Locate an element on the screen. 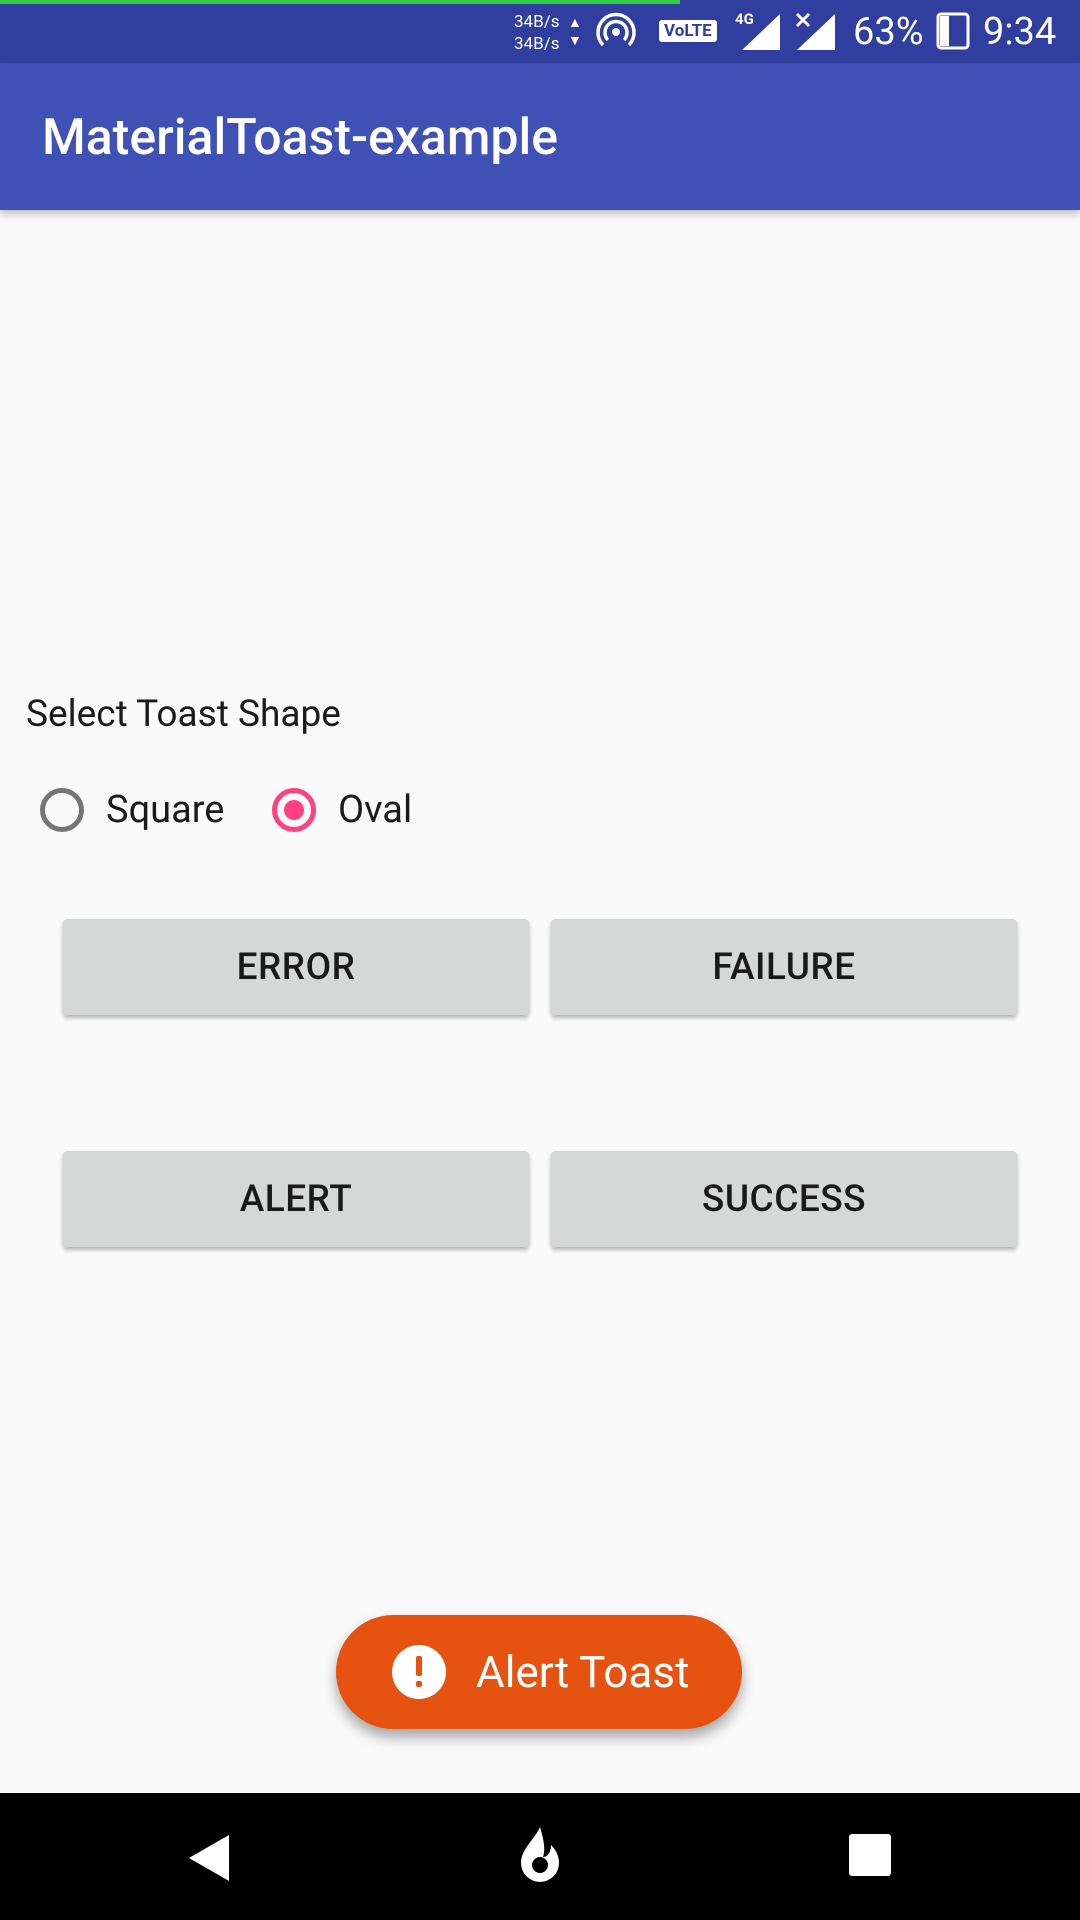 The image size is (1080, 1920). radio-oval: Oval is located at coordinates (342, 810).